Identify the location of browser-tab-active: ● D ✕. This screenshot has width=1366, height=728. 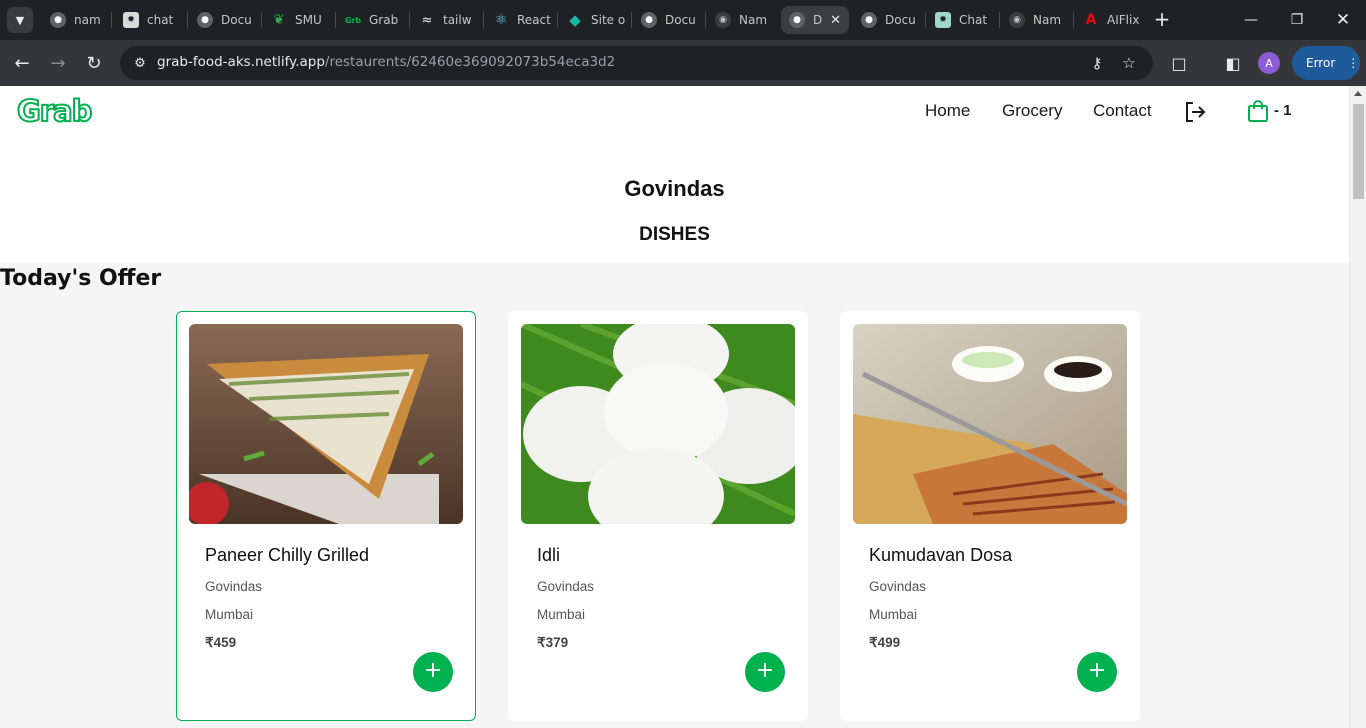
(815, 20).